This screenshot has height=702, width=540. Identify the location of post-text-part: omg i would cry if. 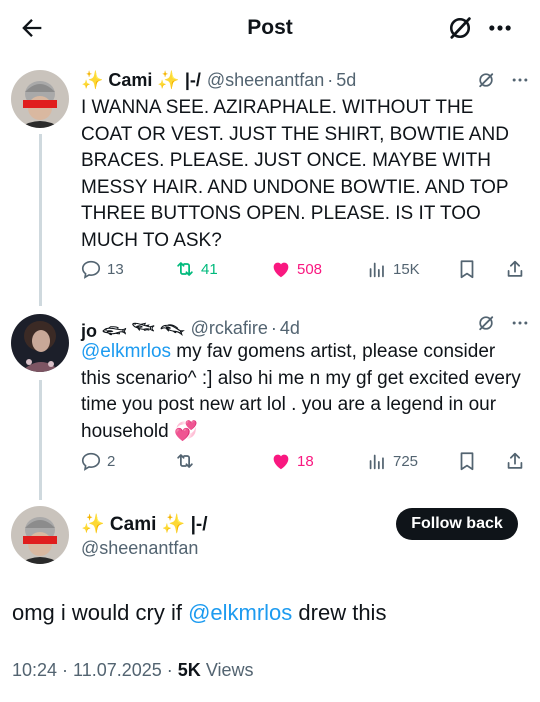
(100, 612).